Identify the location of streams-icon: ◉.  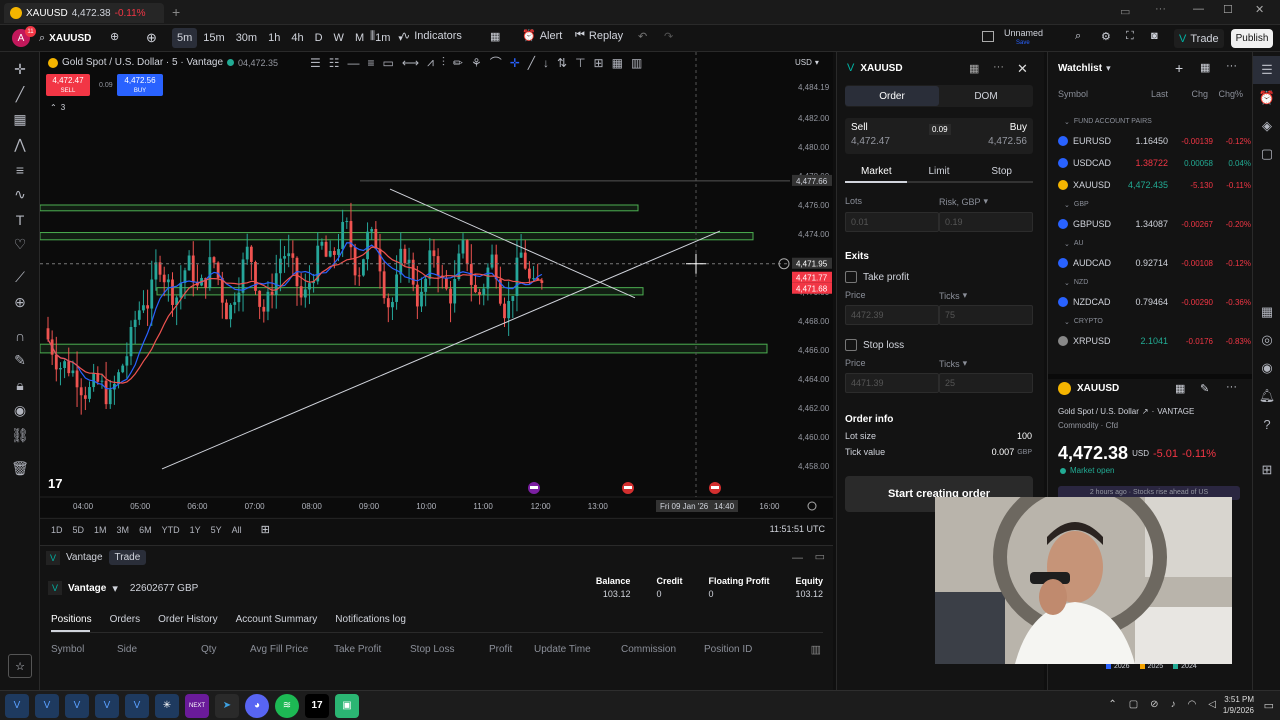
(1266, 368).